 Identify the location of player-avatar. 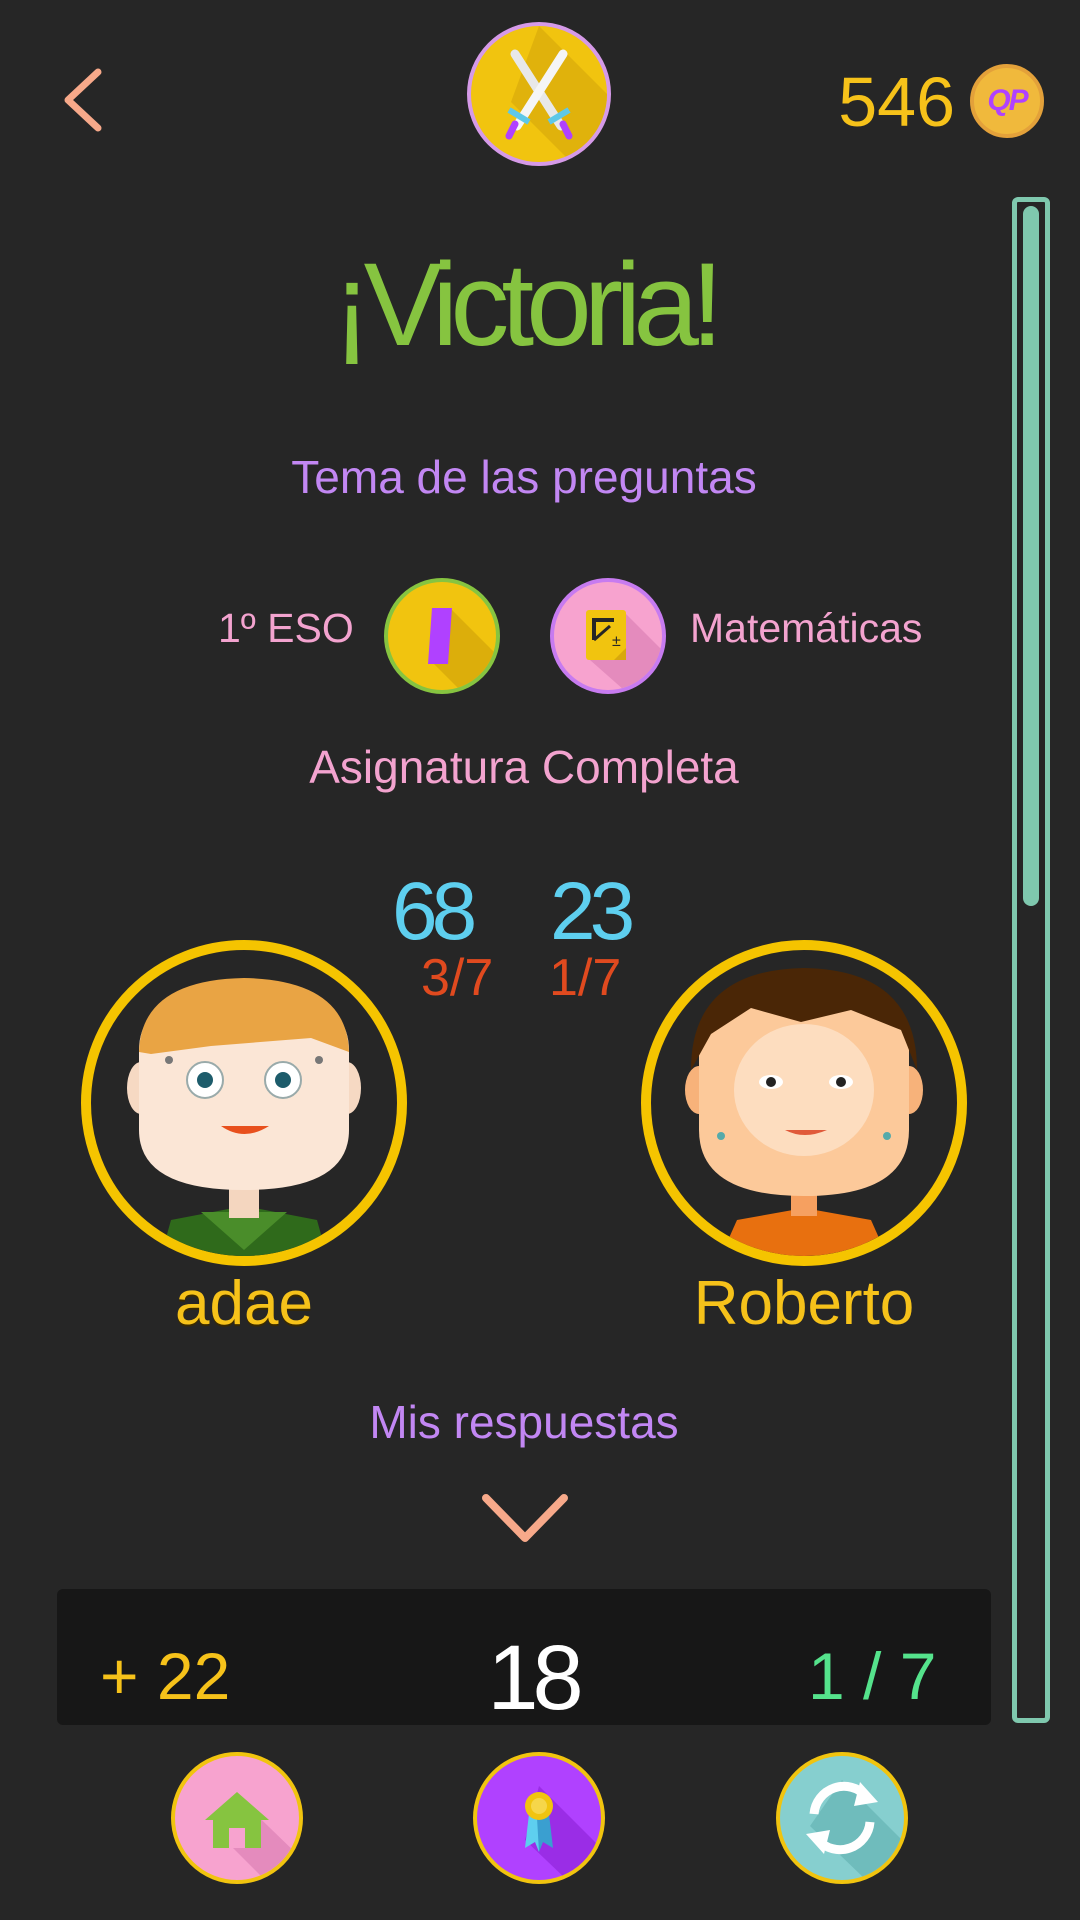
(244, 1103).